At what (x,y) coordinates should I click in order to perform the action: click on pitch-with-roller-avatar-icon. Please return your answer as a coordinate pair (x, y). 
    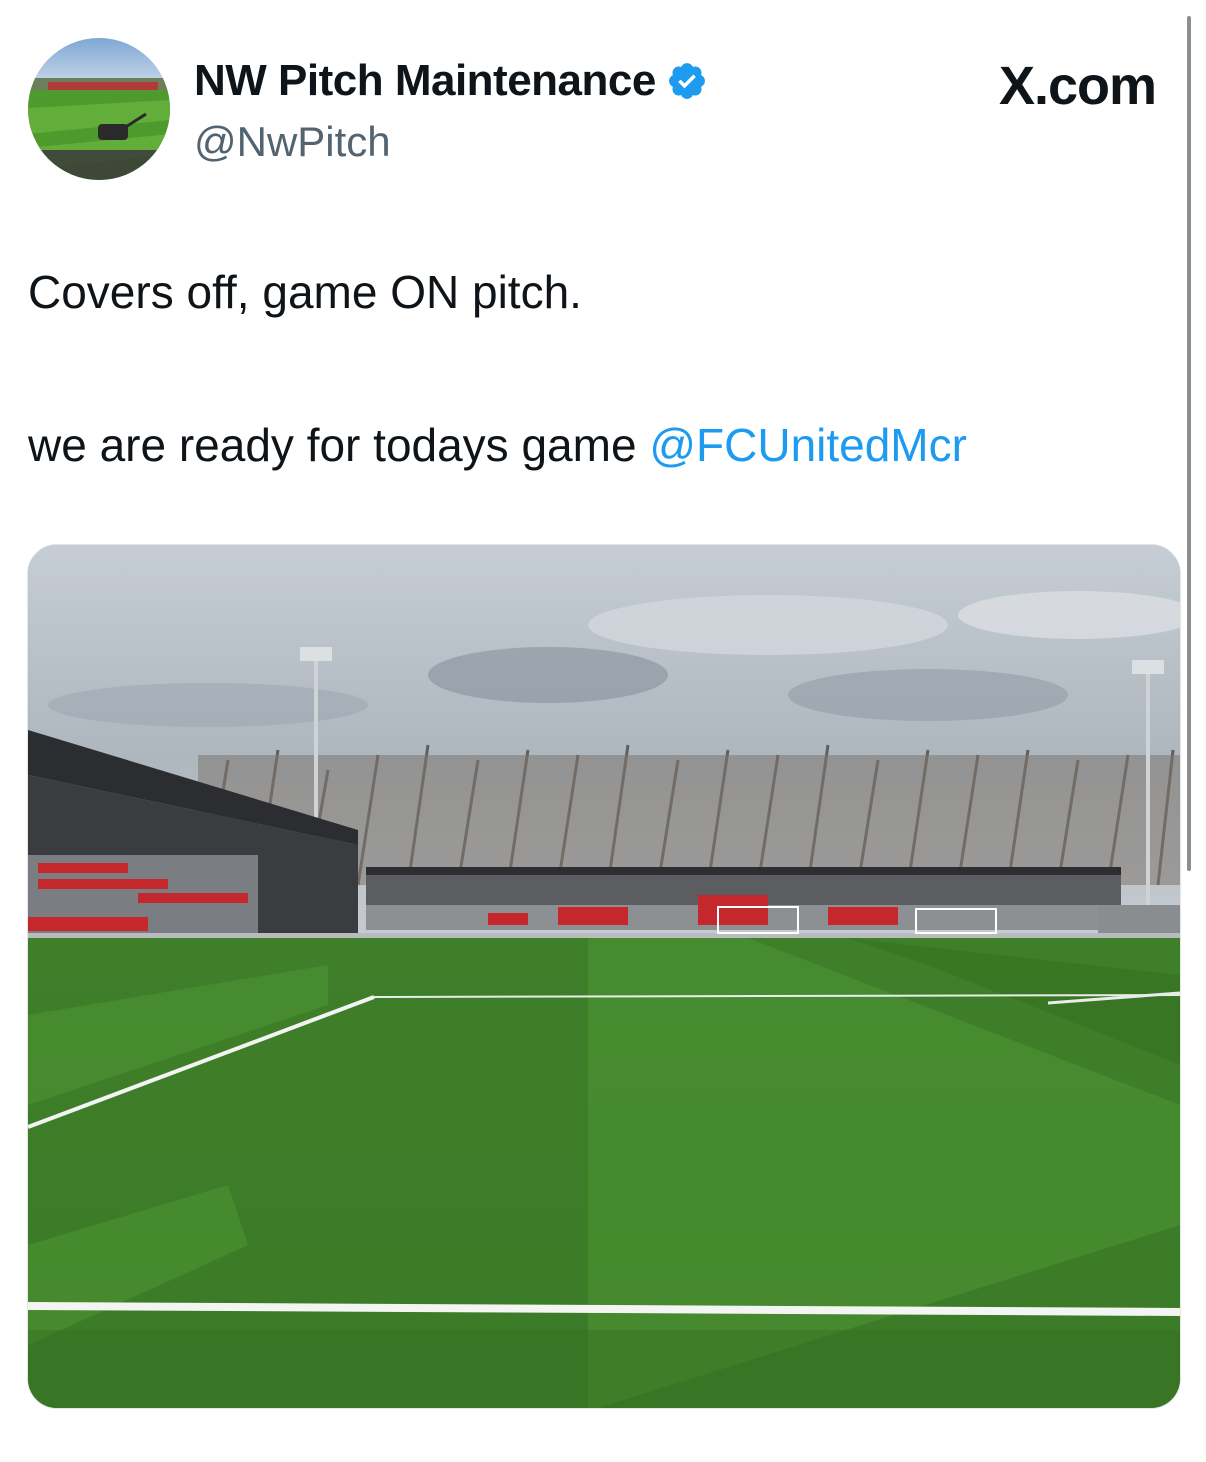
    Looking at the image, I should click on (99, 109).